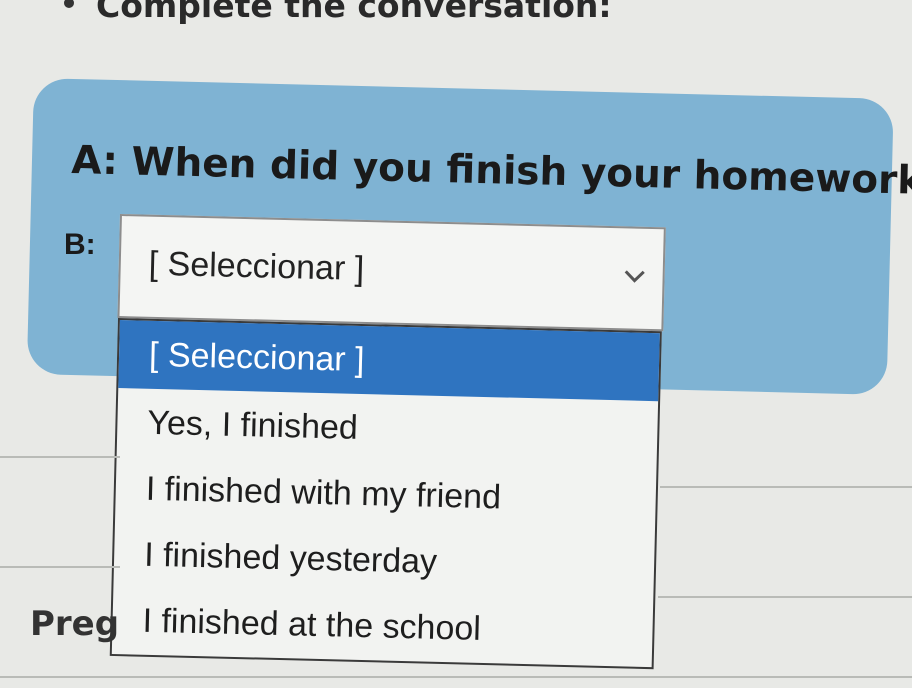 The width and height of the screenshot is (912, 688). Describe the element at coordinates (69, 4) in the screenshot. I see `bullet-icon` at that location.